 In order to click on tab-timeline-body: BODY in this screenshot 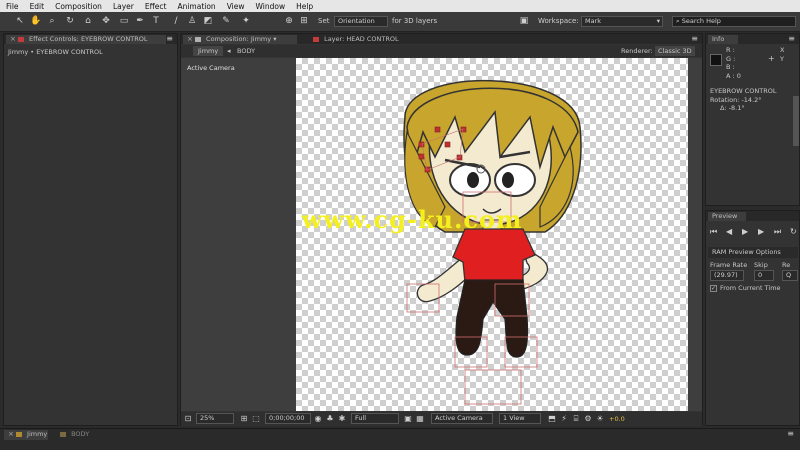, I will do `click(76, 435)`.